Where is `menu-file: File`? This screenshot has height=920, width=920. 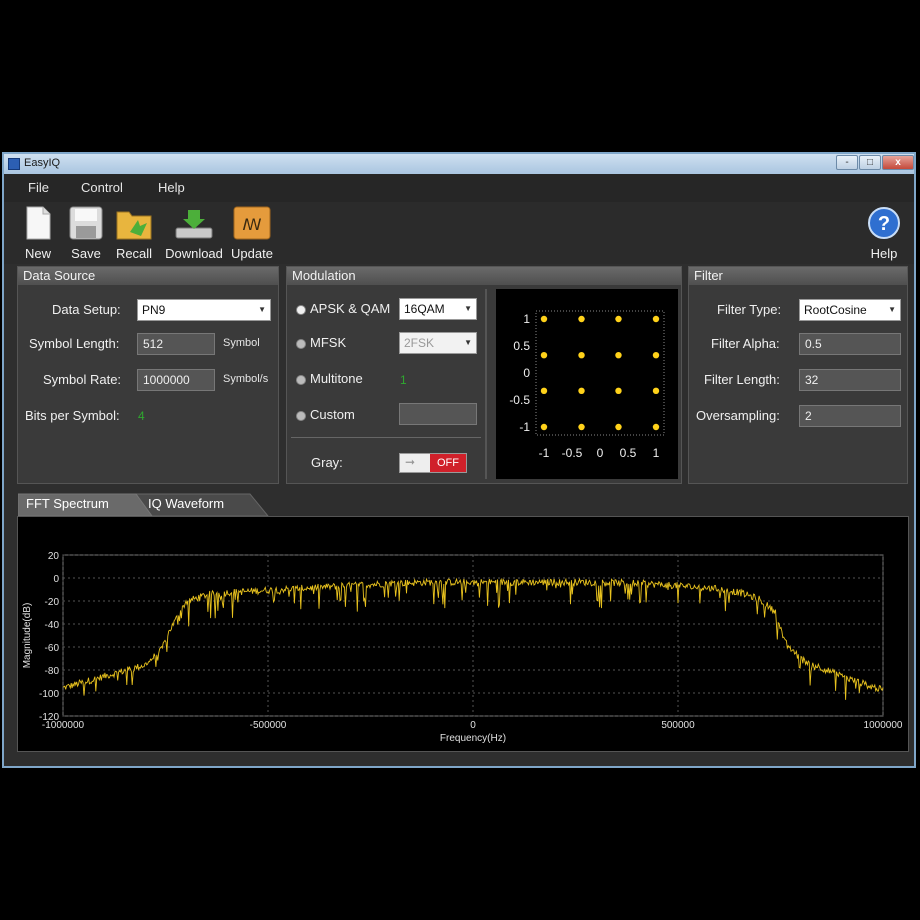
menu-file: File is located at coordinates (38, 187).